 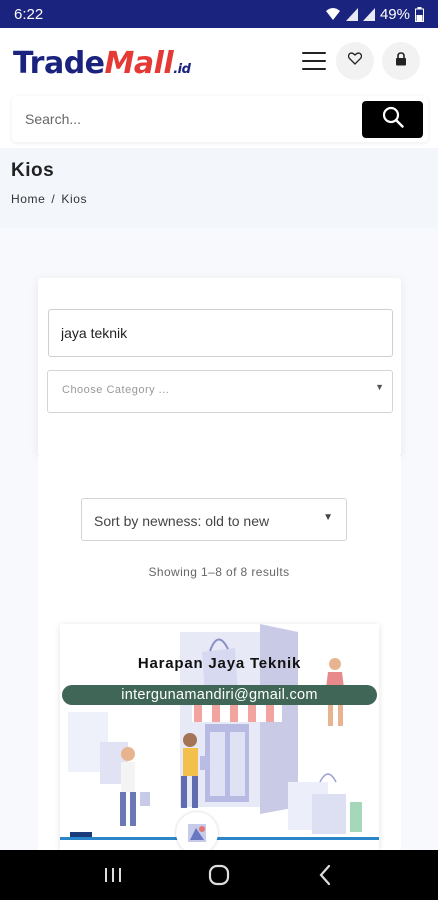 What do you see at coordinates (219, 62) in the screenshot?
I see `app-header: TradeMall.id` at bounding box center [219, 62].